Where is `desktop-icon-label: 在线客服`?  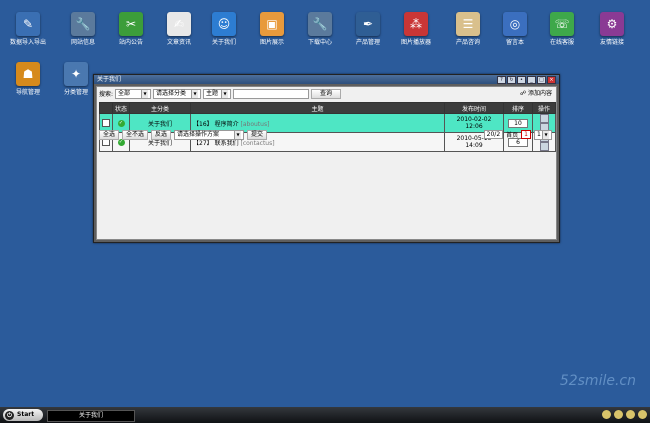 desktop-icon-label: 在线客服 is located at coordinates (561, 42).